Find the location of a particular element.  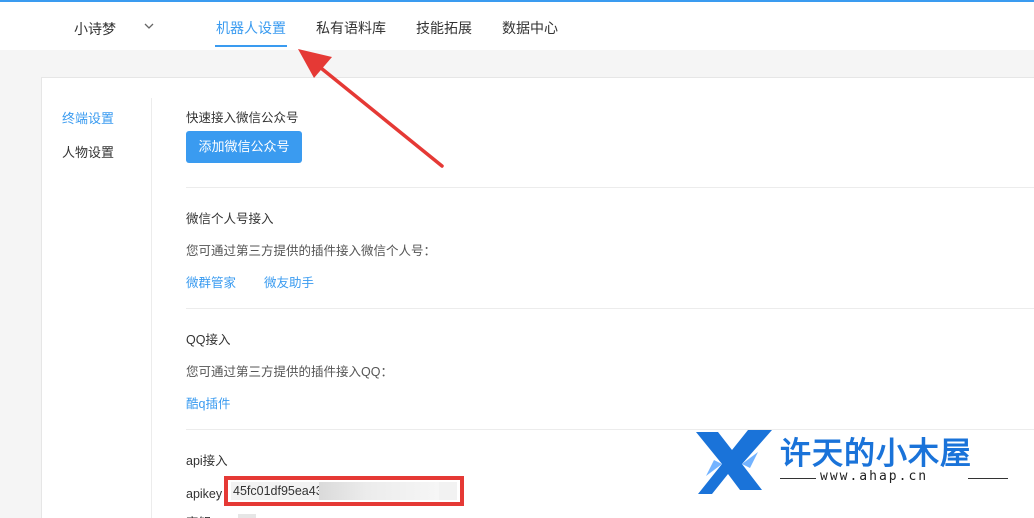

watermark-title: 许天的小木屋 is located at coordinates (876, 454).